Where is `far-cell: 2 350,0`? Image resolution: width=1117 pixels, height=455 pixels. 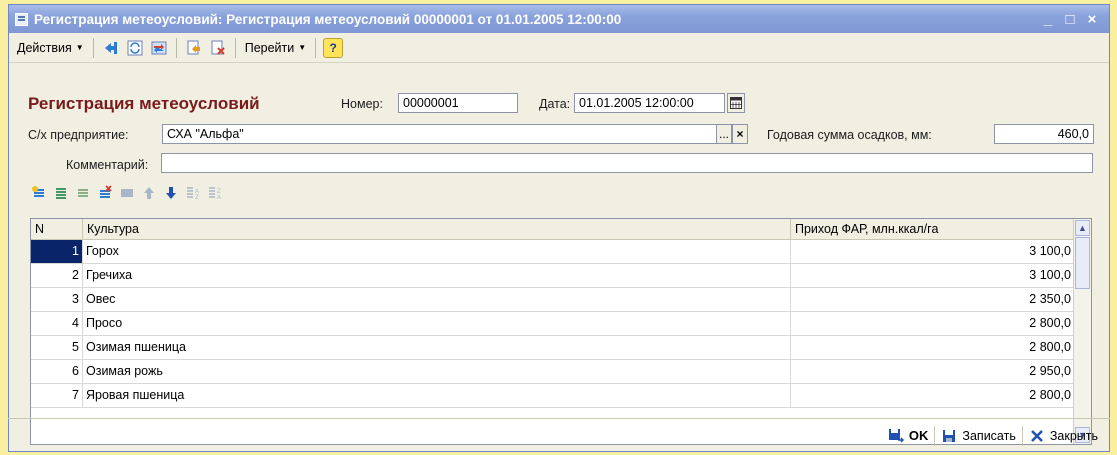
far-cell: 2 350,0 is located at coordinates (933, 299).